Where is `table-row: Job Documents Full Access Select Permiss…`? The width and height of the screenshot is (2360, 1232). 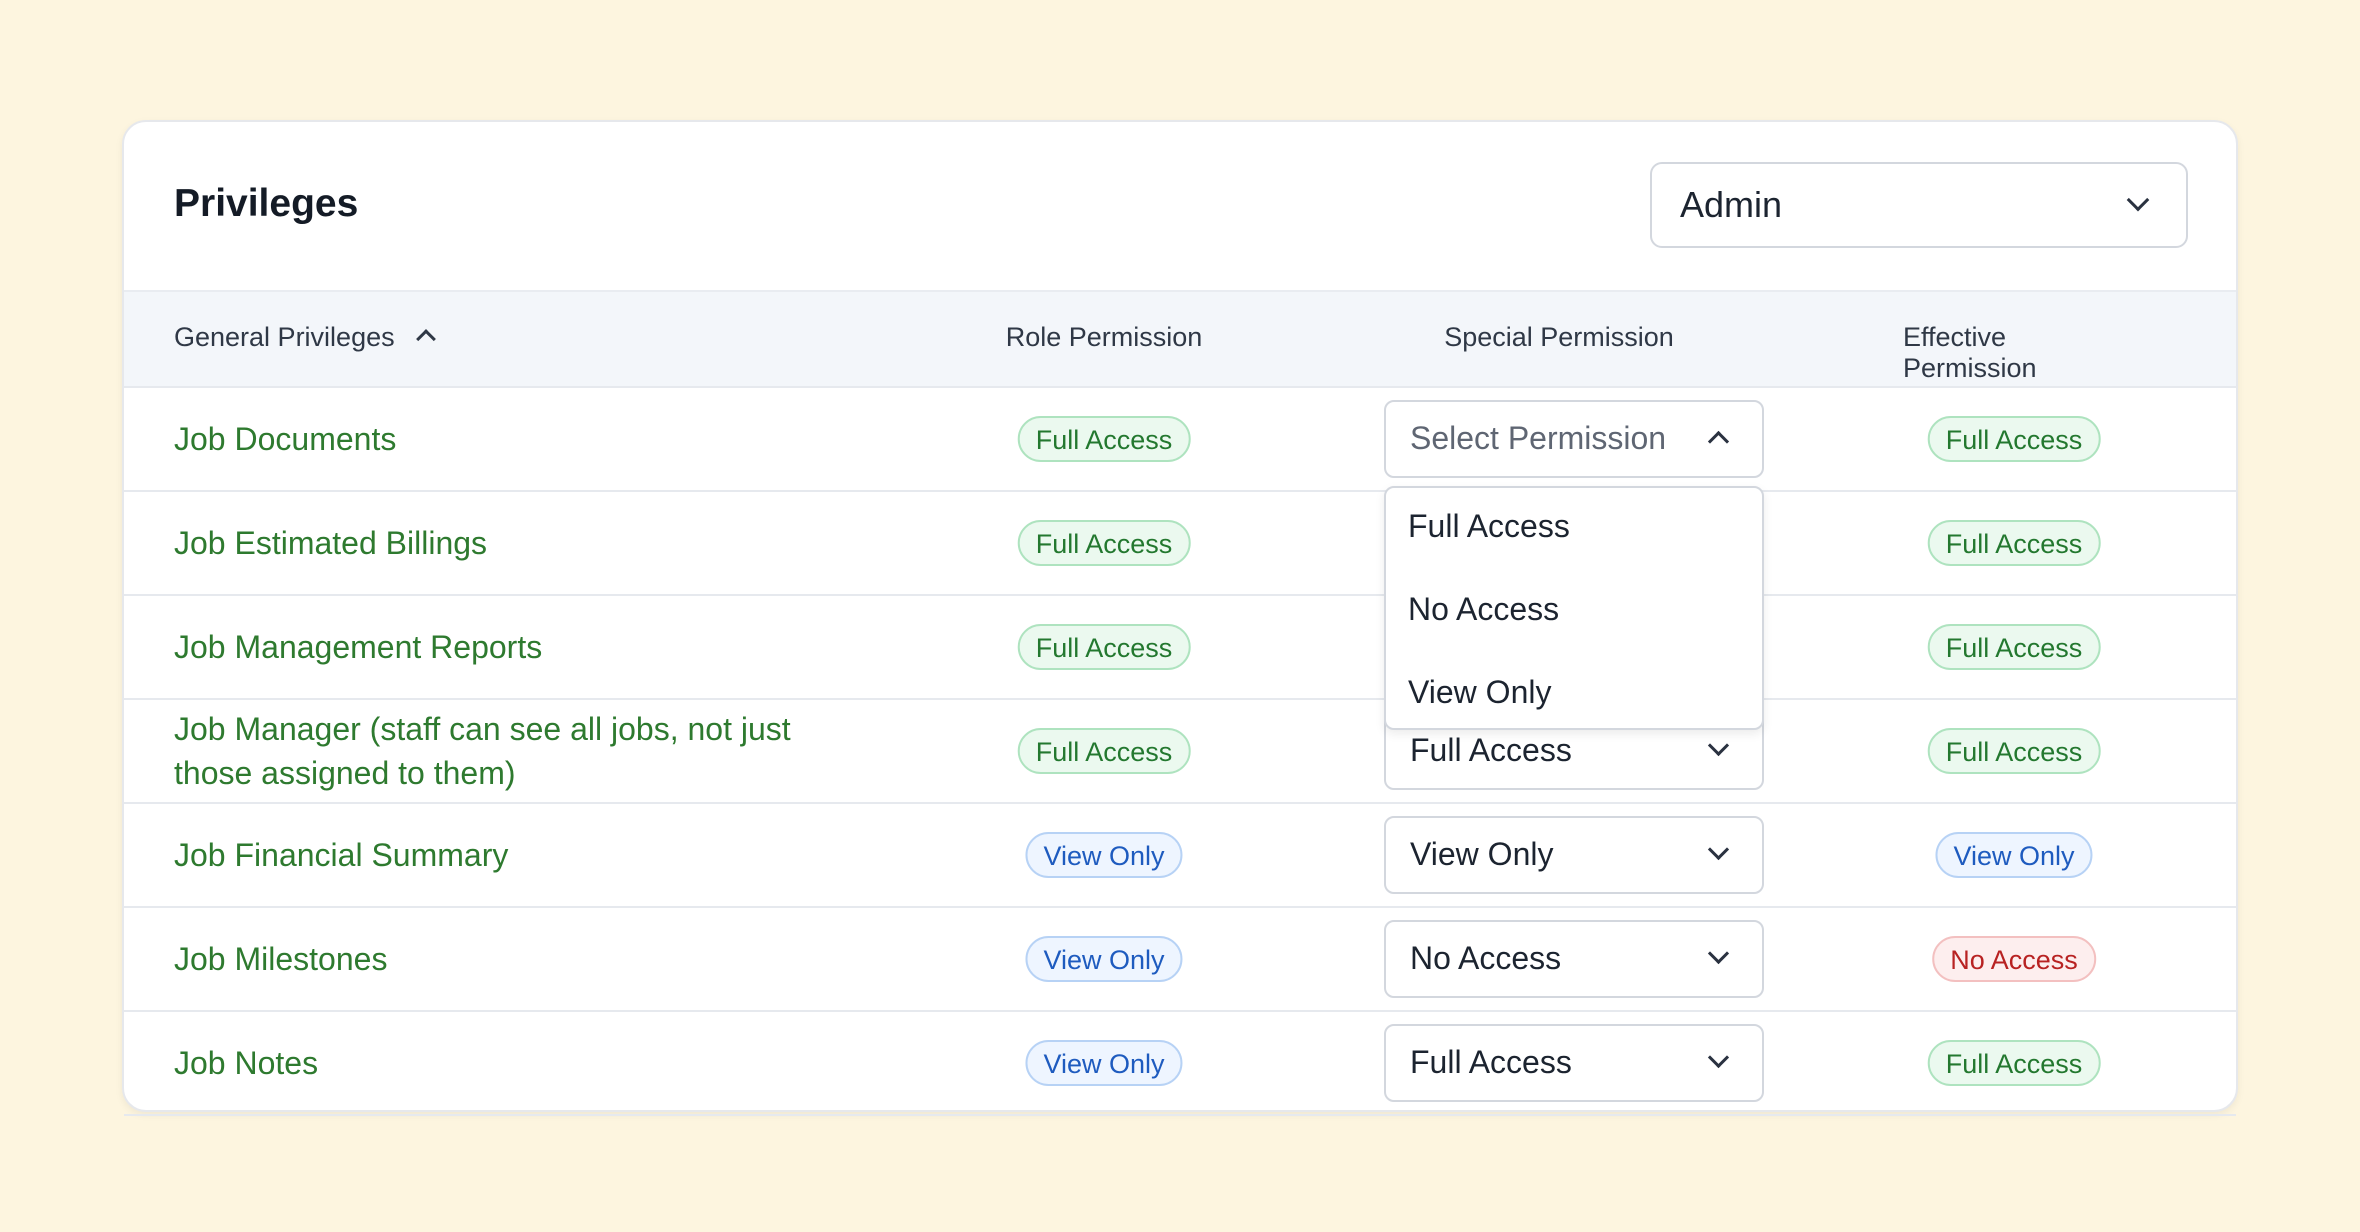 table-row: Job Documents Full Access Select Permiss… is located at coordinates (1180, 440).